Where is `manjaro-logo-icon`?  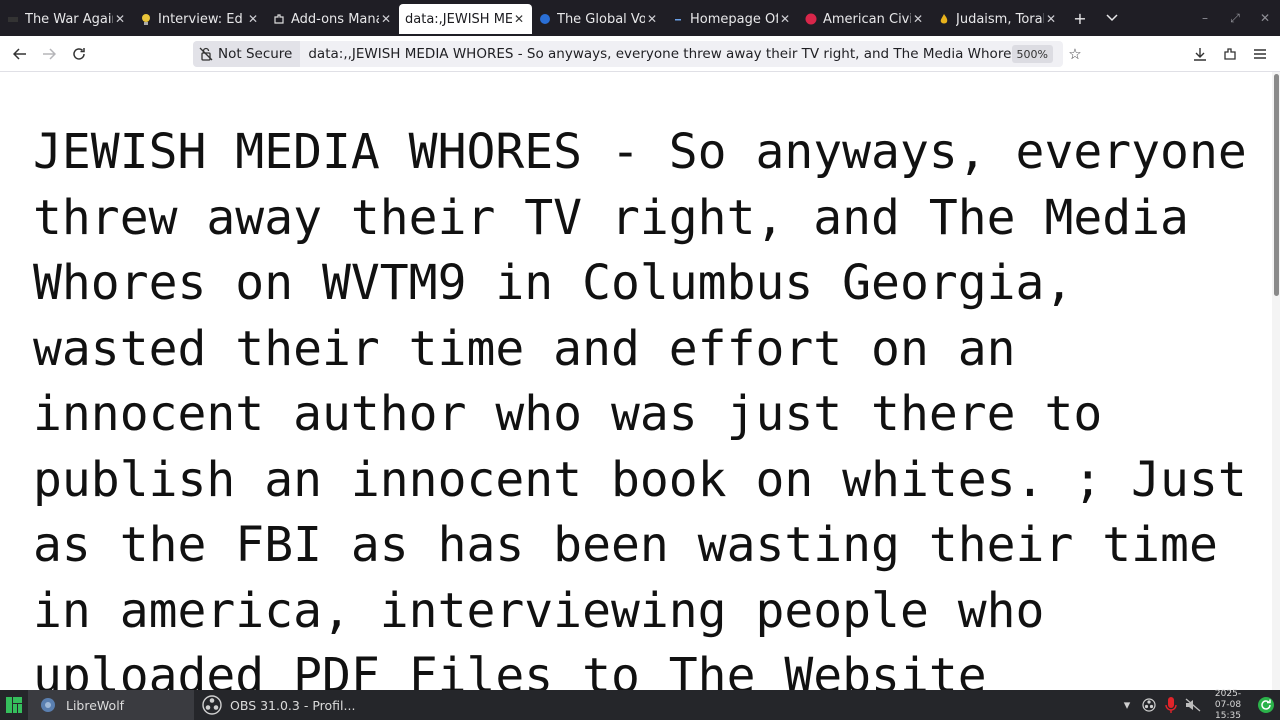 manjaro-logo-icon is located at coordinates (14, 705).